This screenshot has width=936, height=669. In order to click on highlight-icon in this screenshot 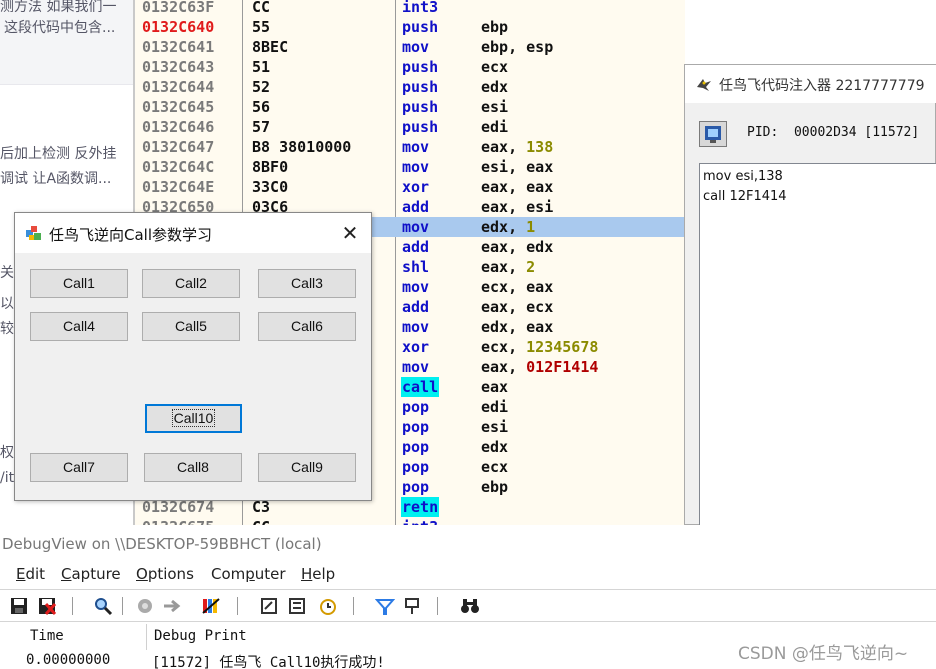, I will do `click(412, 606)`.